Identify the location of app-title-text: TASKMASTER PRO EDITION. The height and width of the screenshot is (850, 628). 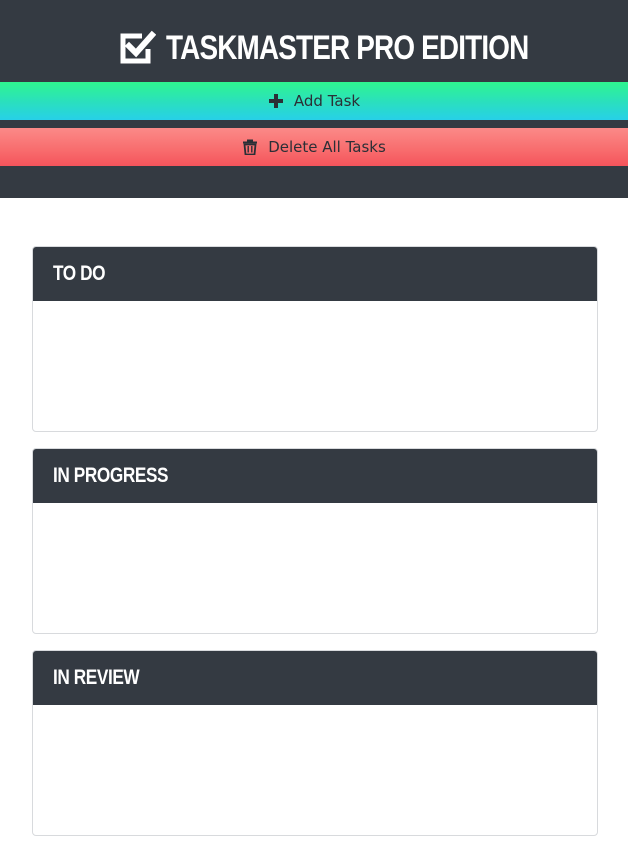
(347, 47).